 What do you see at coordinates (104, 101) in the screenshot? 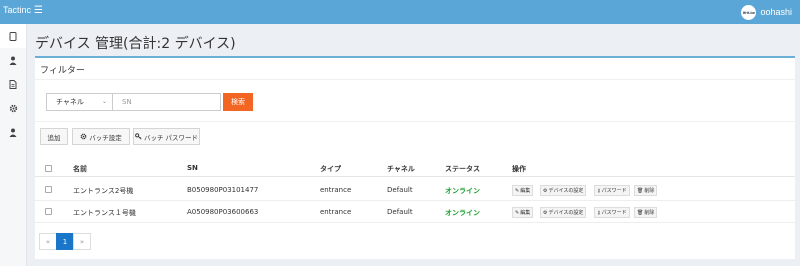
I see `chevron-down-icon: ⌄` at bounding box center [104, 101].